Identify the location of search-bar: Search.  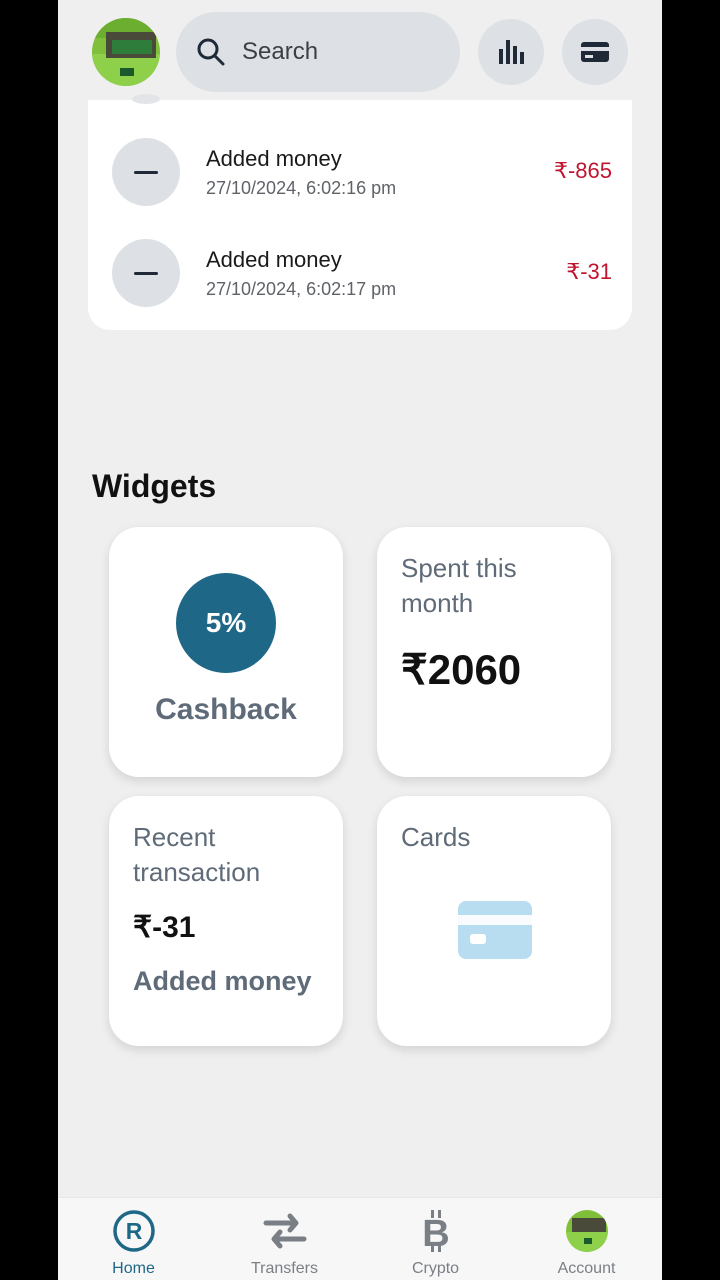
(318, 52).